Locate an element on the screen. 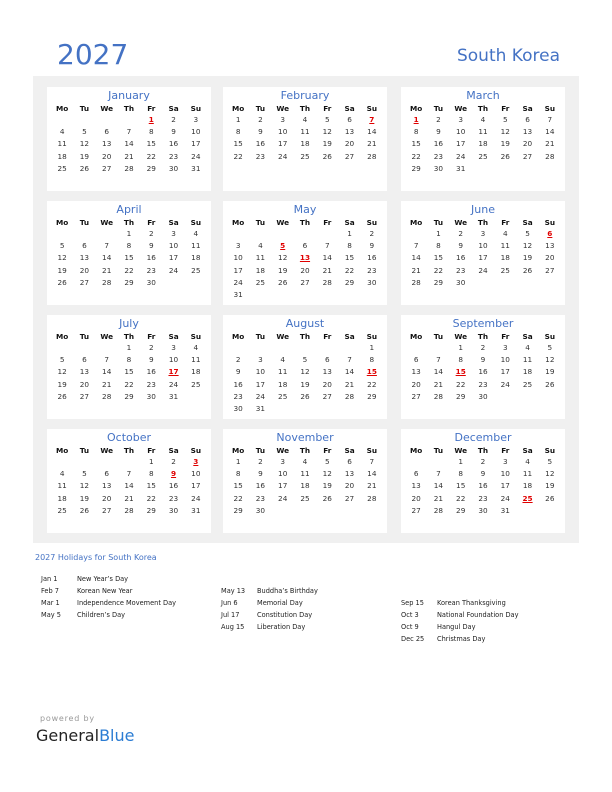  week-row: 3 4 5 6 7 8 9 is located at coordinates (305, 246).